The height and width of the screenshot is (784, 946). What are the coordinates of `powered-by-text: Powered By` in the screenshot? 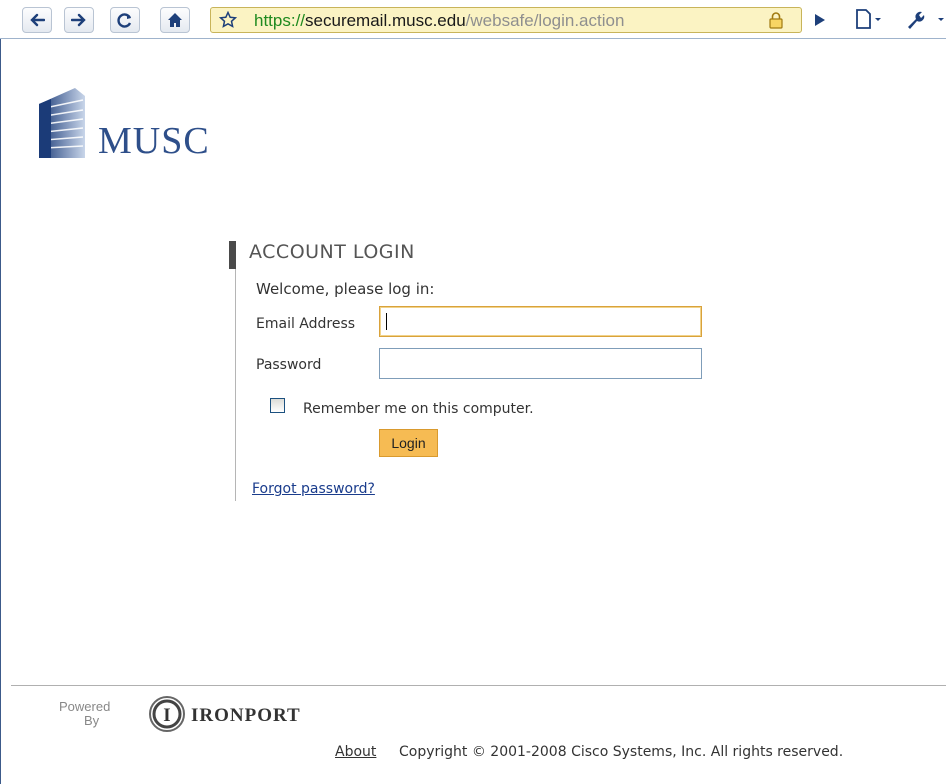 It's located at (84, 714).